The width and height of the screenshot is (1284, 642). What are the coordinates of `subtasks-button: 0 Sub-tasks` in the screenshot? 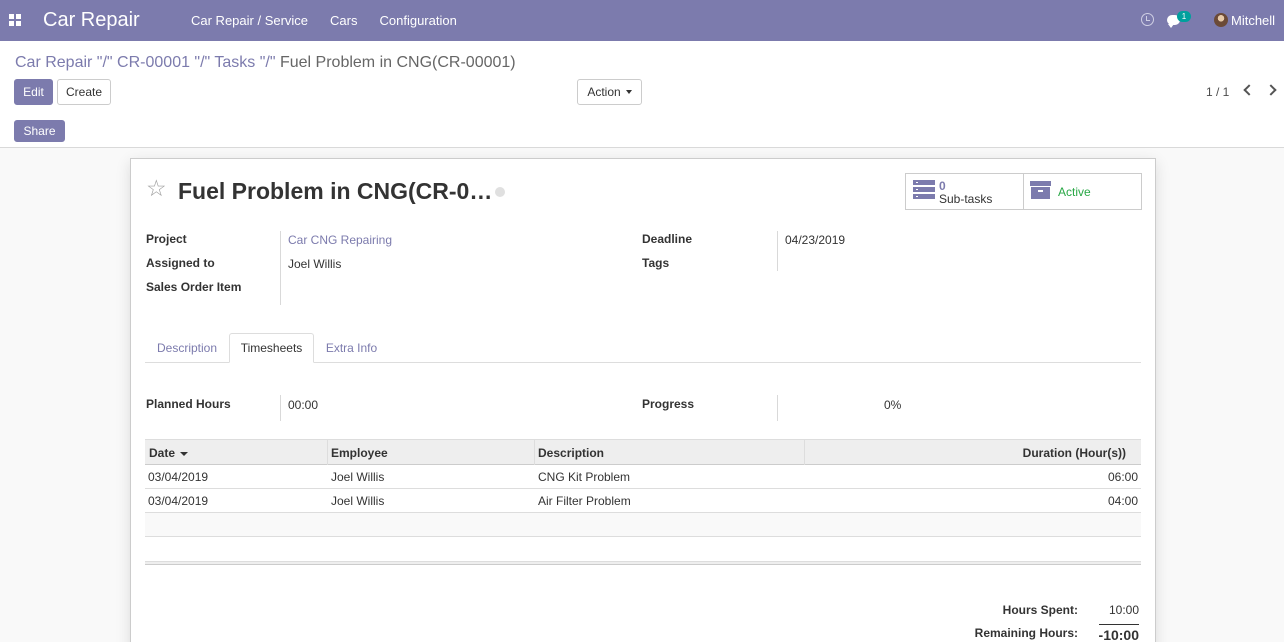 It's located at (964, 191).